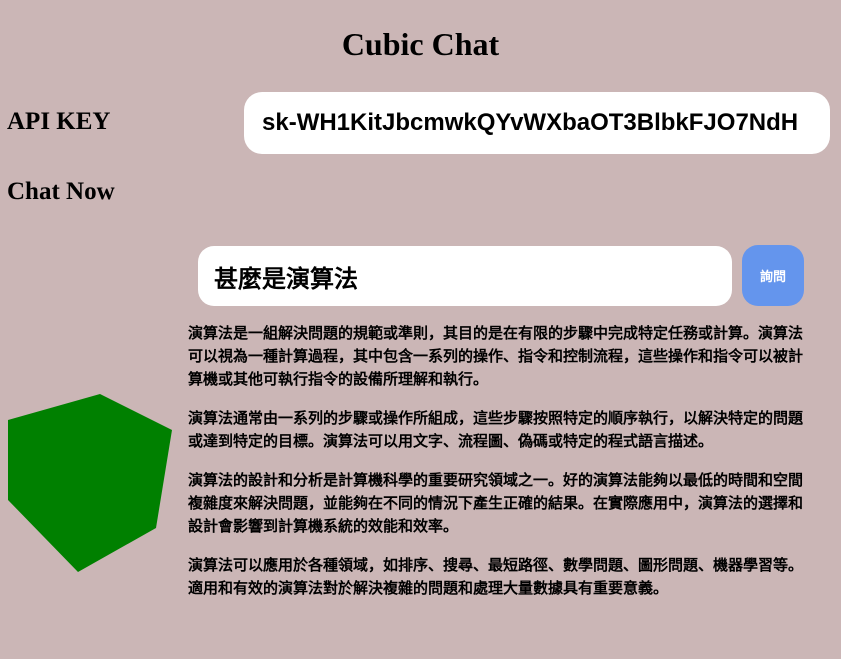 The height and width of the screenshot is (659, 841). I want to click on question-input, so click(465, 276).